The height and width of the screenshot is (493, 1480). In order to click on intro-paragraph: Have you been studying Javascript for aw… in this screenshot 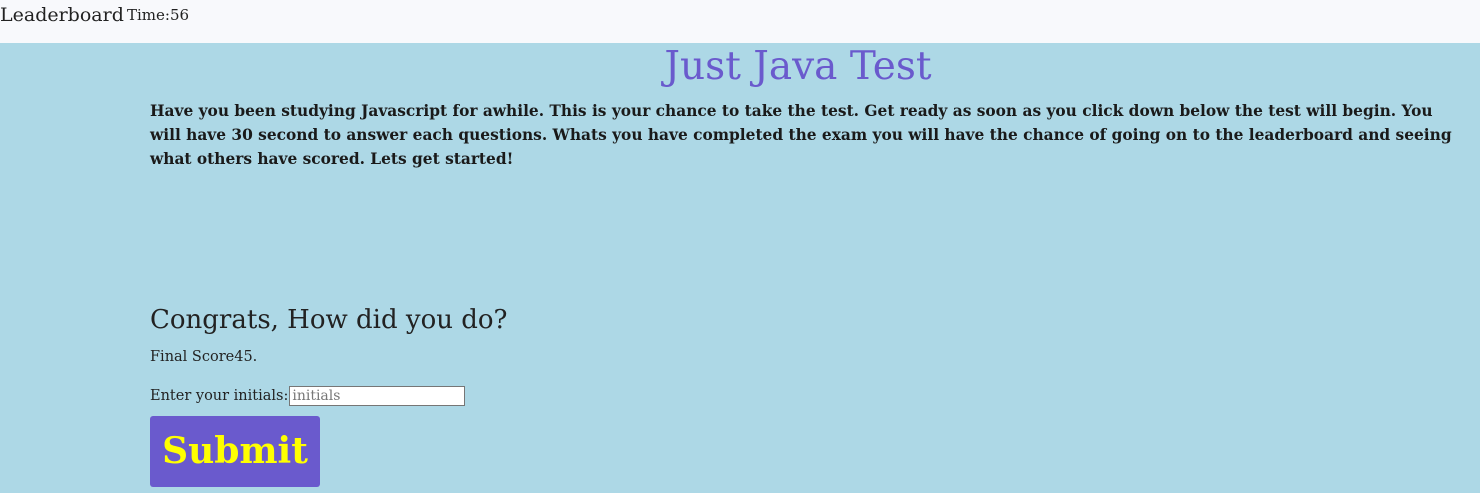, I will do `click(801, 135)`.